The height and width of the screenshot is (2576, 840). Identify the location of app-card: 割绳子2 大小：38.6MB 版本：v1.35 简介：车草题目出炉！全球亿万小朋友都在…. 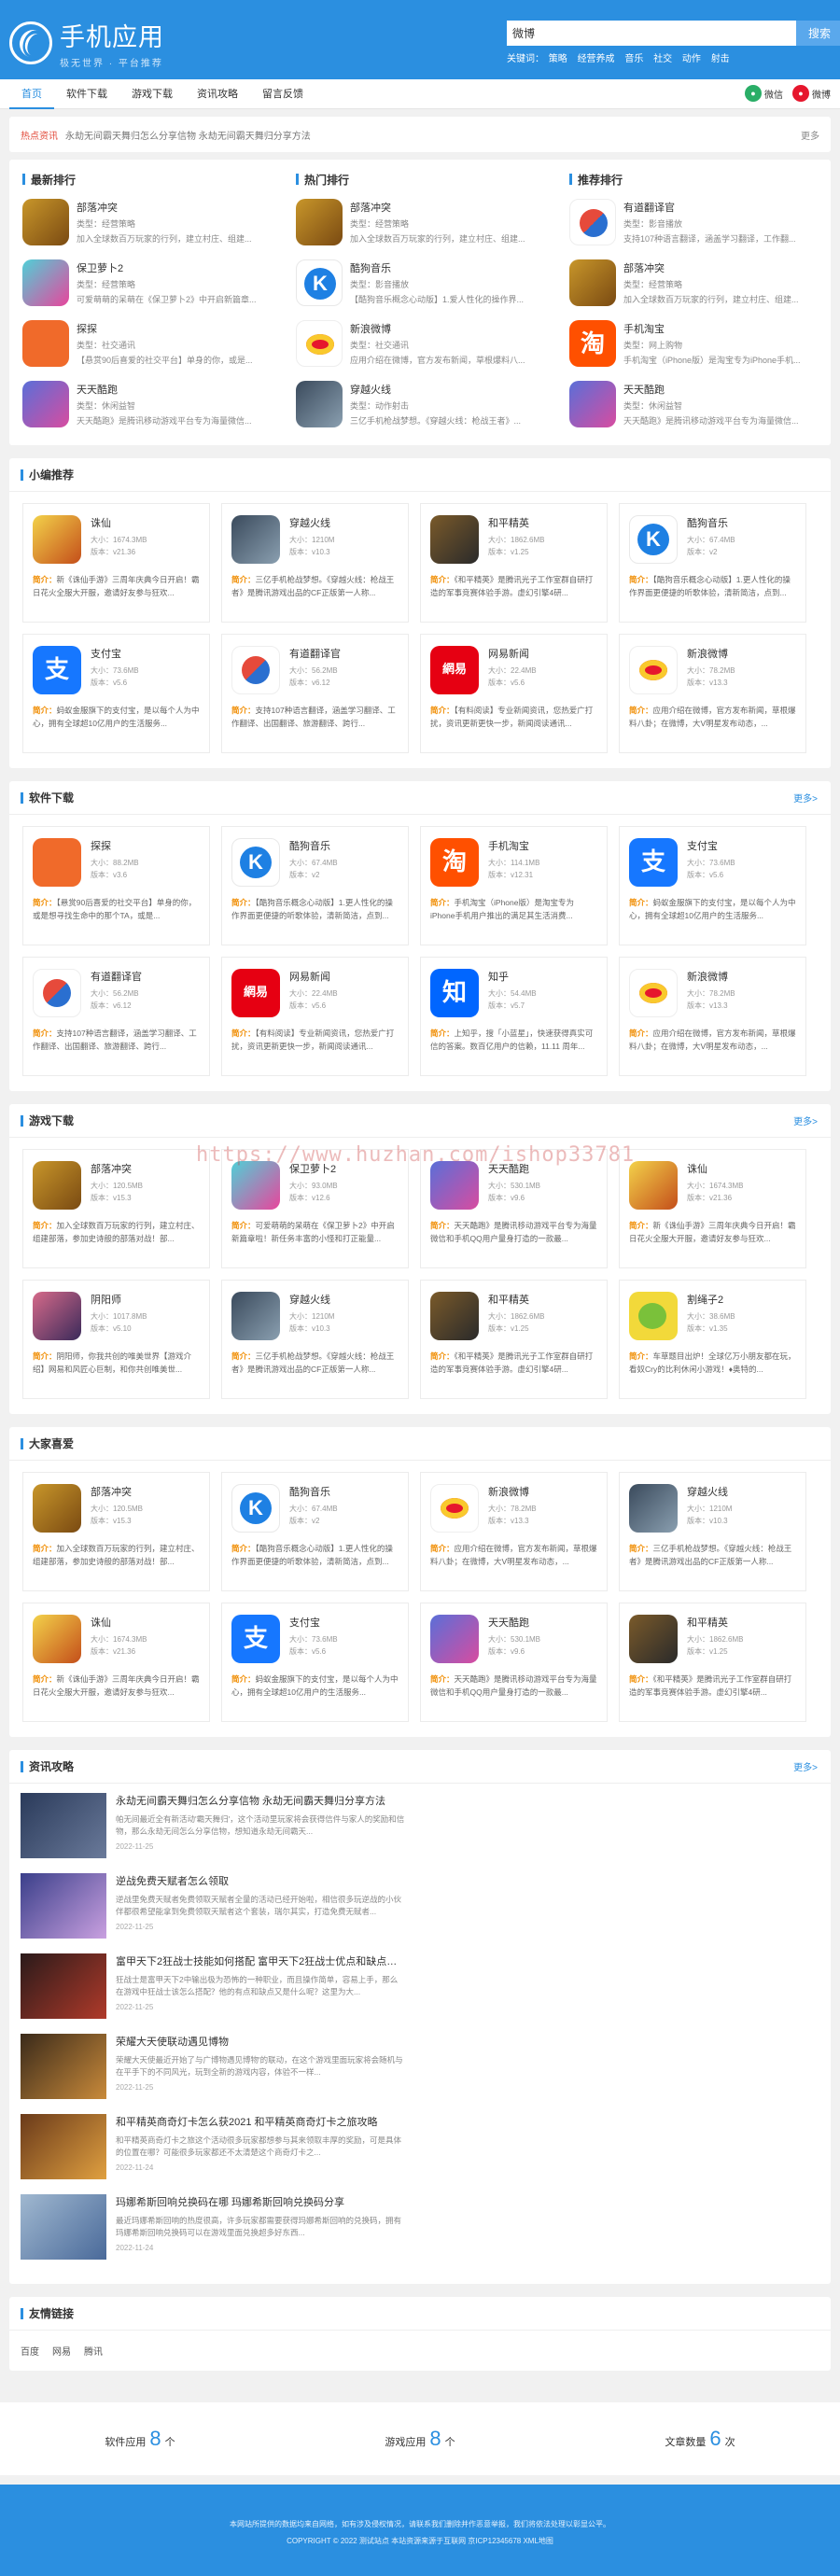
(712, 1339).